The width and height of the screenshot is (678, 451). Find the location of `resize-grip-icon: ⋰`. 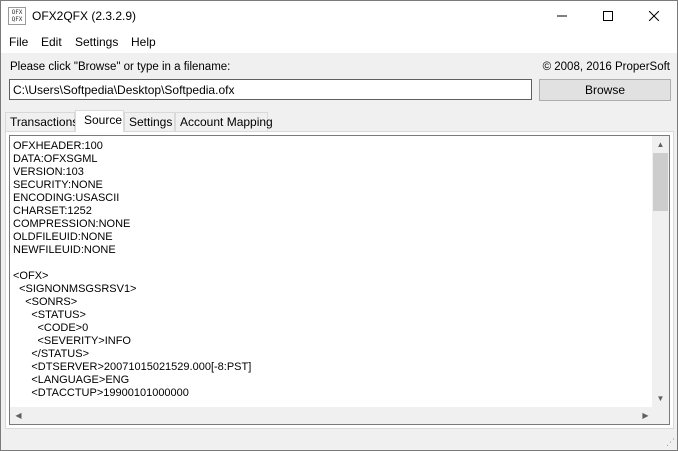

resize-grip-icon: ⋰ is located at coordinates (670, 442).